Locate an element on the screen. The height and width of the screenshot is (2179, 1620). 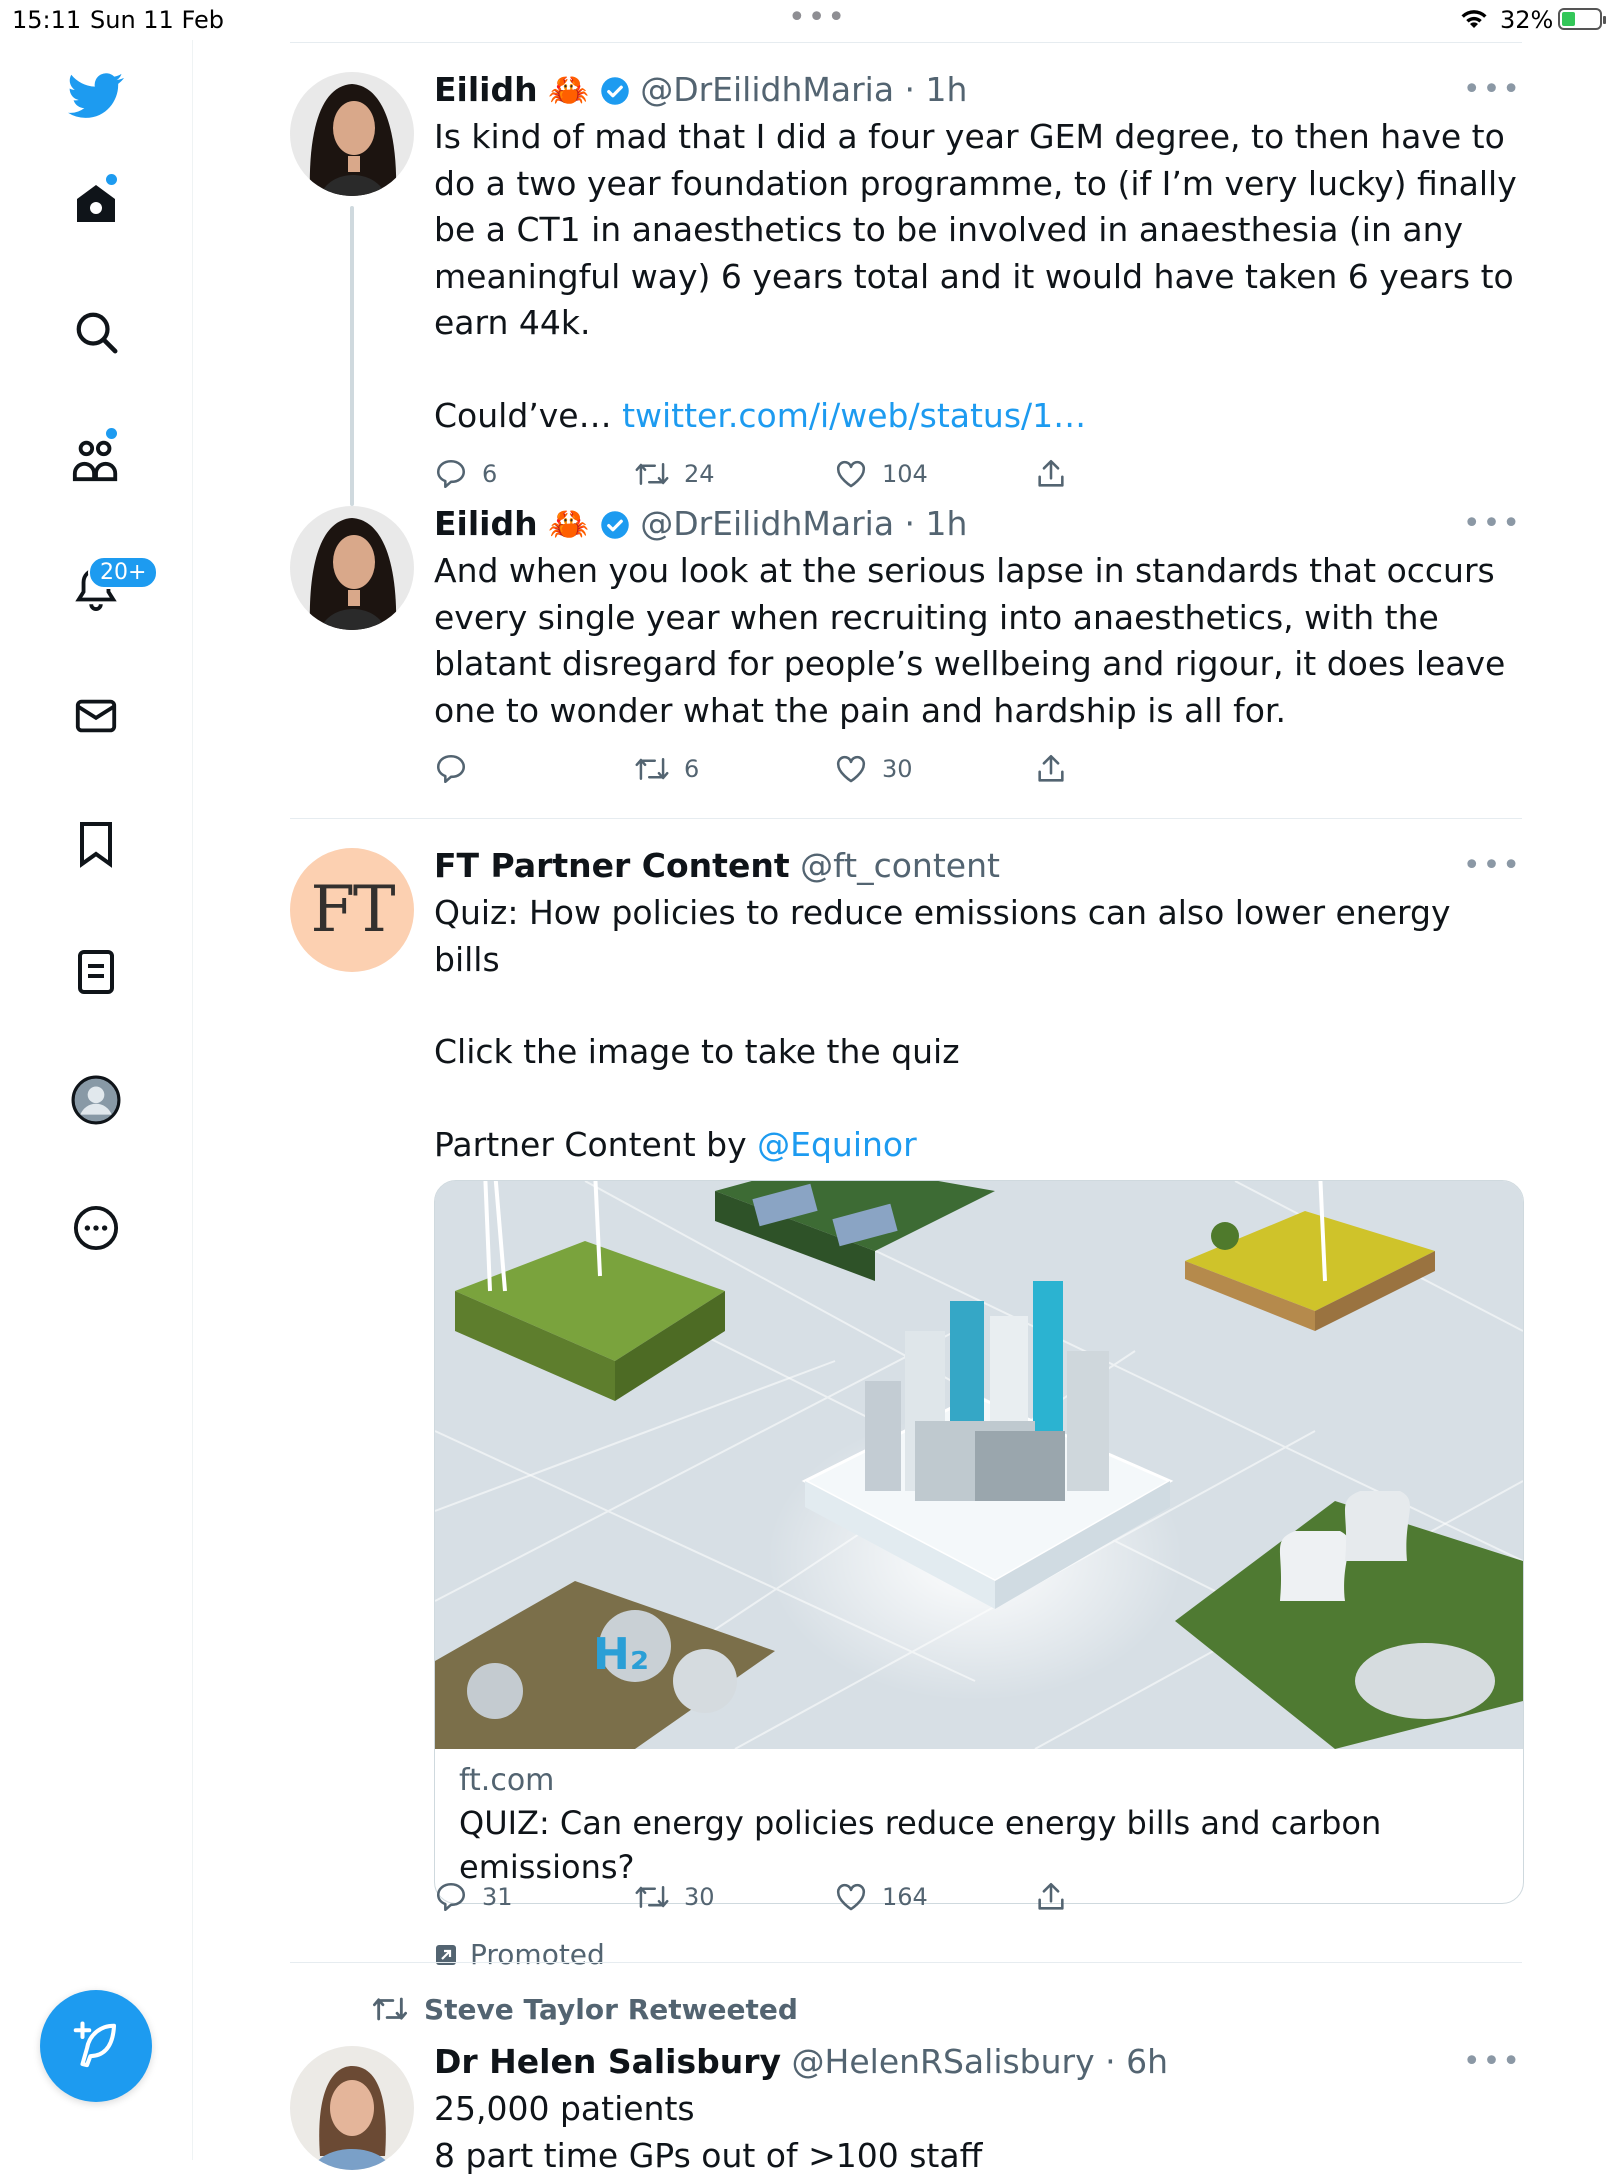
home-notification-dot is located at coordinates (111, 179).